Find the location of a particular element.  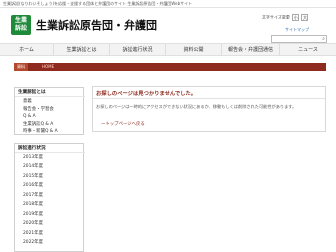

sidebar-item: 2017年度 is located at coordinates (33, 195).